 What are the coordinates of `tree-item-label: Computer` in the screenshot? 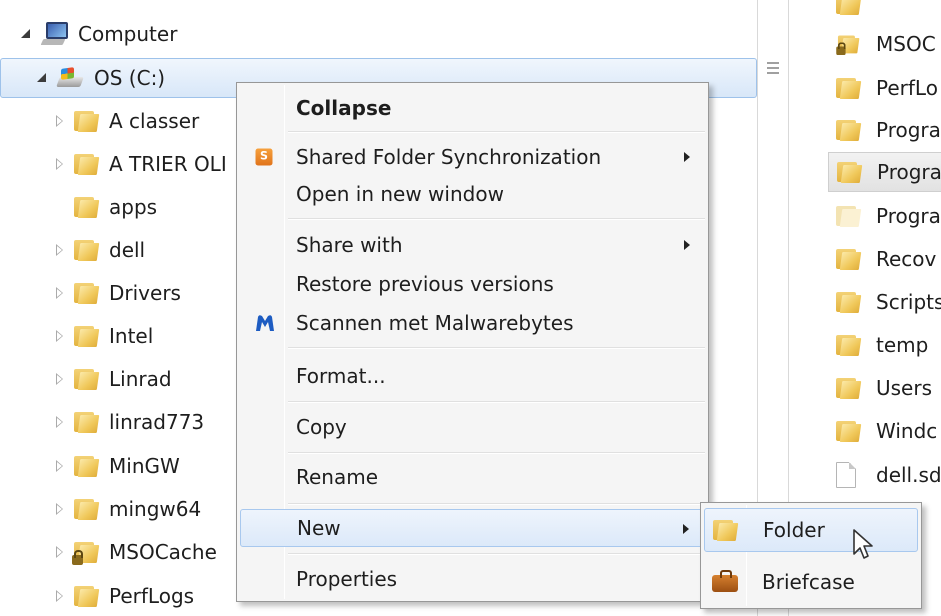 It's located at (128, 34).